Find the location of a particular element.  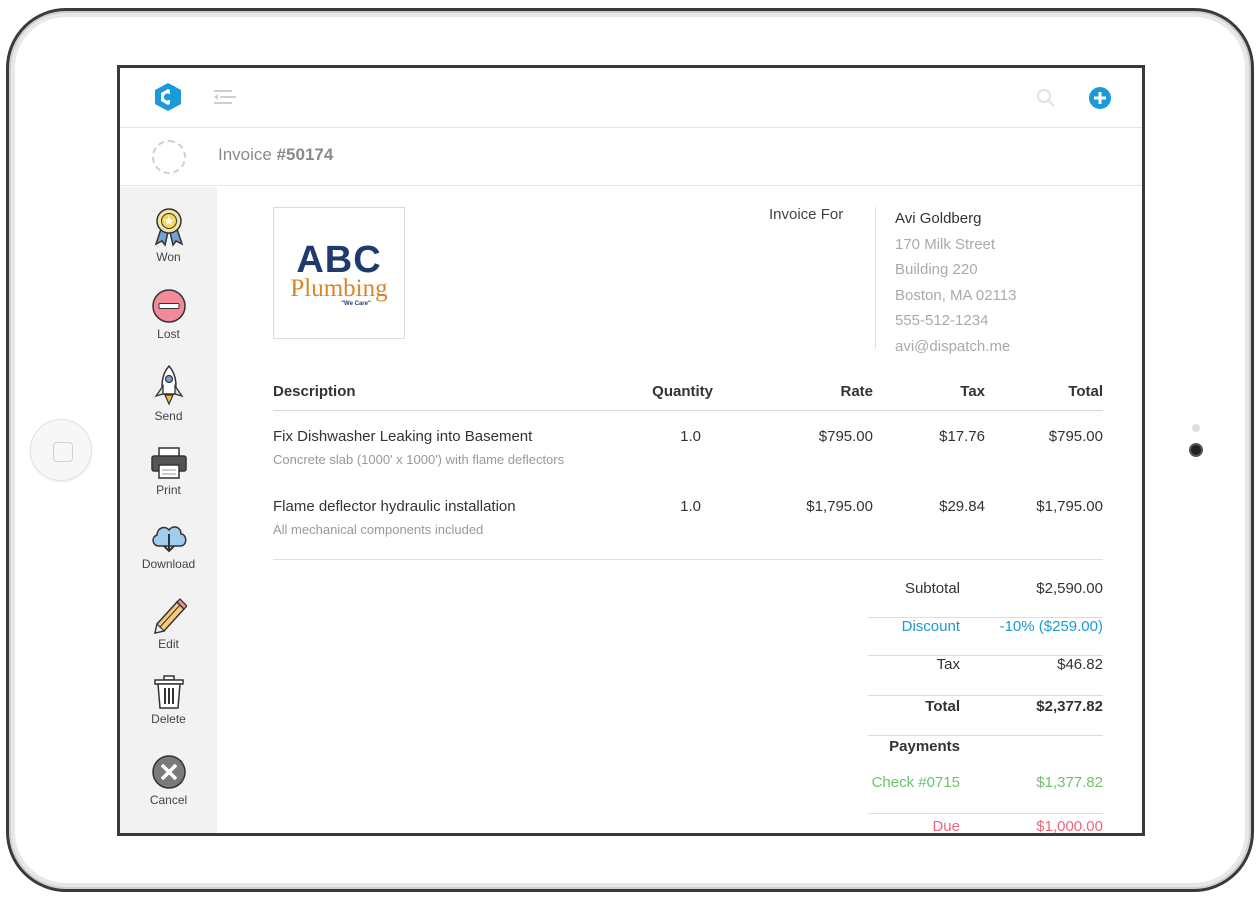

award-ribbon-icon is located at coordinates (168, 227).